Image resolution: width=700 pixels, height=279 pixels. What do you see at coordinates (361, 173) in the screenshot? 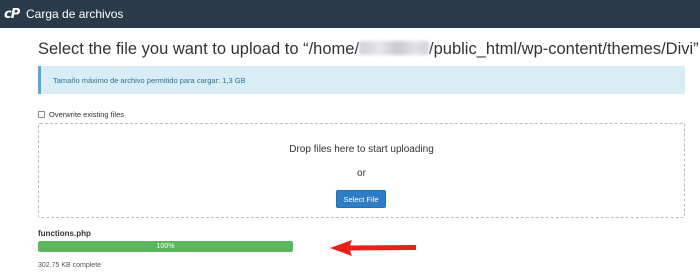
I see `or-separator: or` at bounding box center [361, 173].